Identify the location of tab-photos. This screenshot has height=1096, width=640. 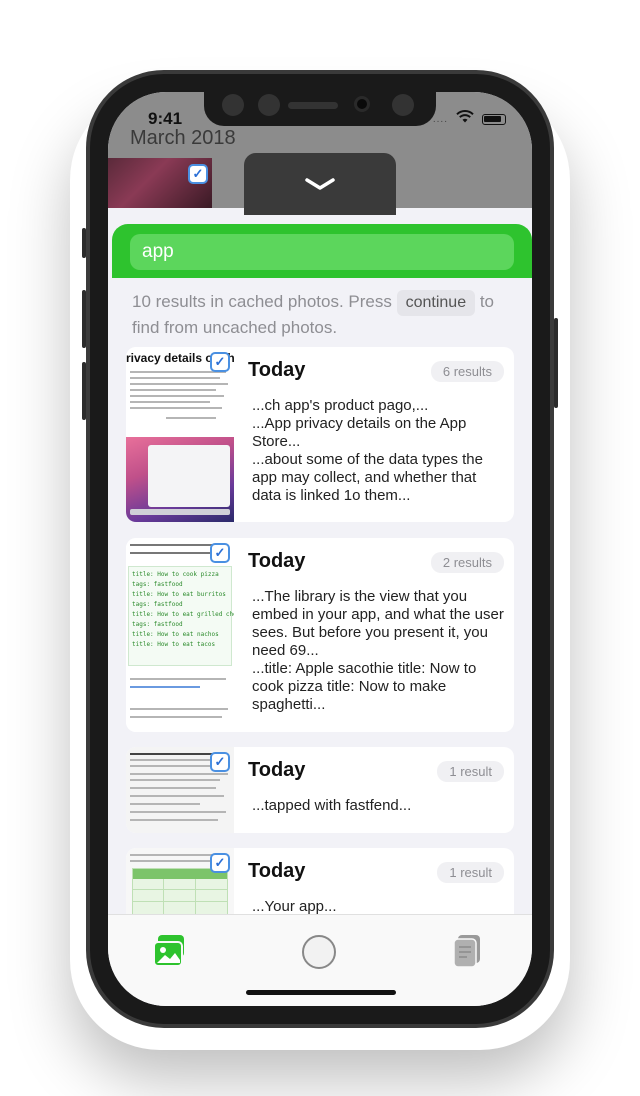
(170, 951).